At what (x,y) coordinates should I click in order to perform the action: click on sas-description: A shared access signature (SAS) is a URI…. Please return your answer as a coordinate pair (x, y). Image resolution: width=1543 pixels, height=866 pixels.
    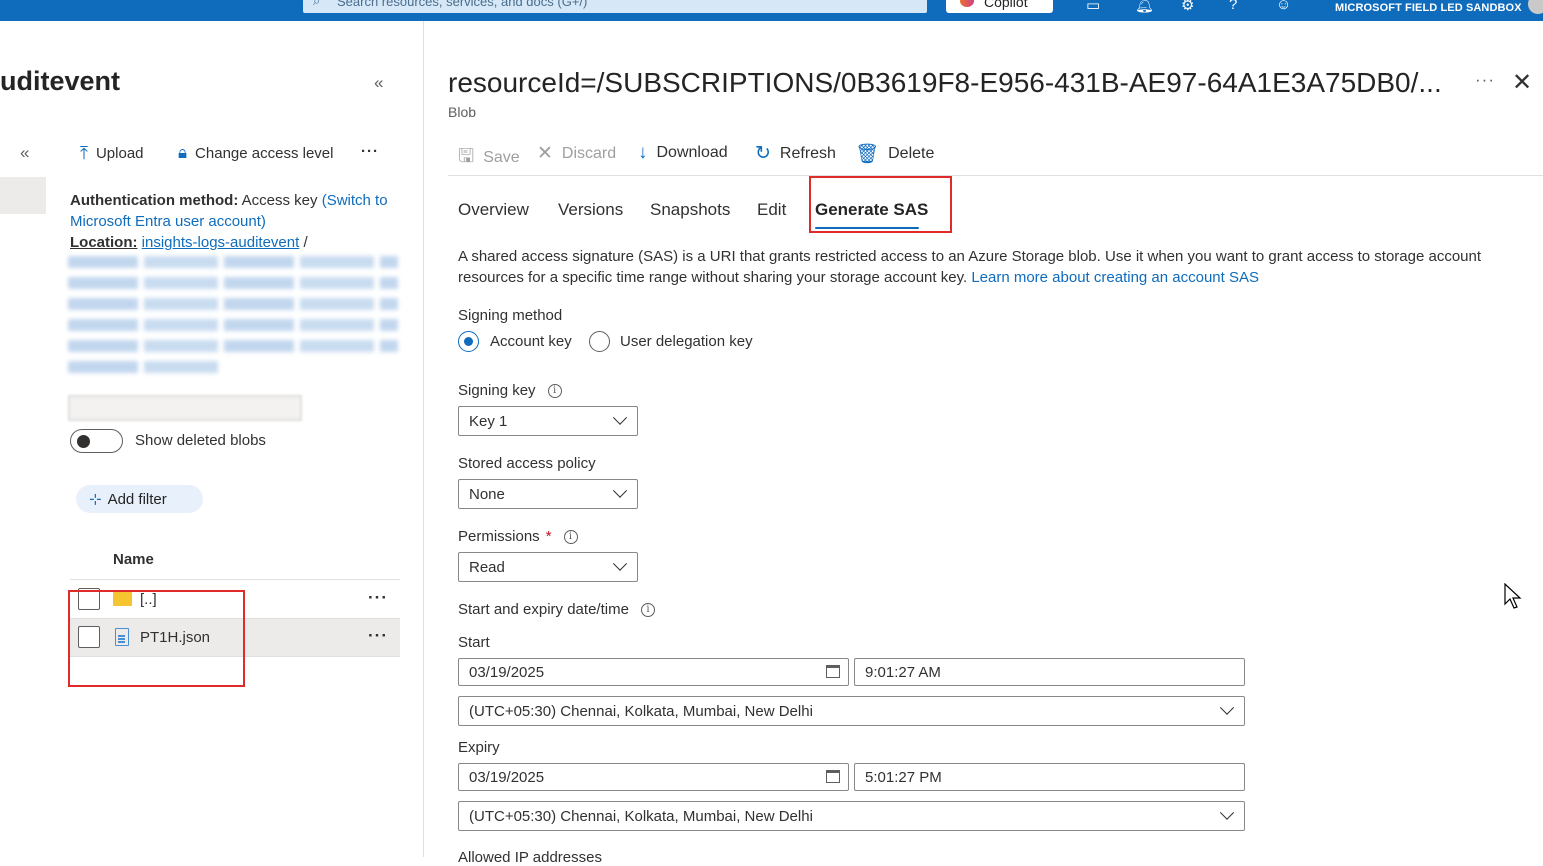
    Looking at the image, I should click on (988, 267).